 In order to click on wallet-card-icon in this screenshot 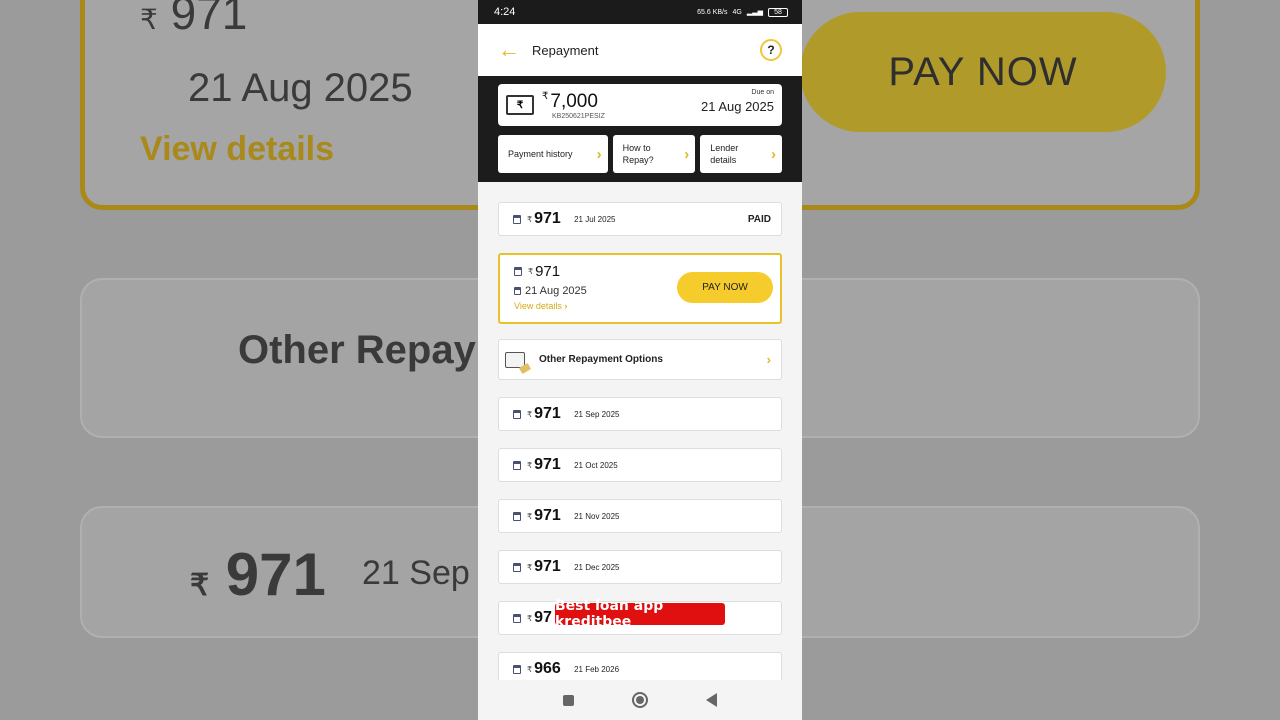, I will do `click(515, 359)`.